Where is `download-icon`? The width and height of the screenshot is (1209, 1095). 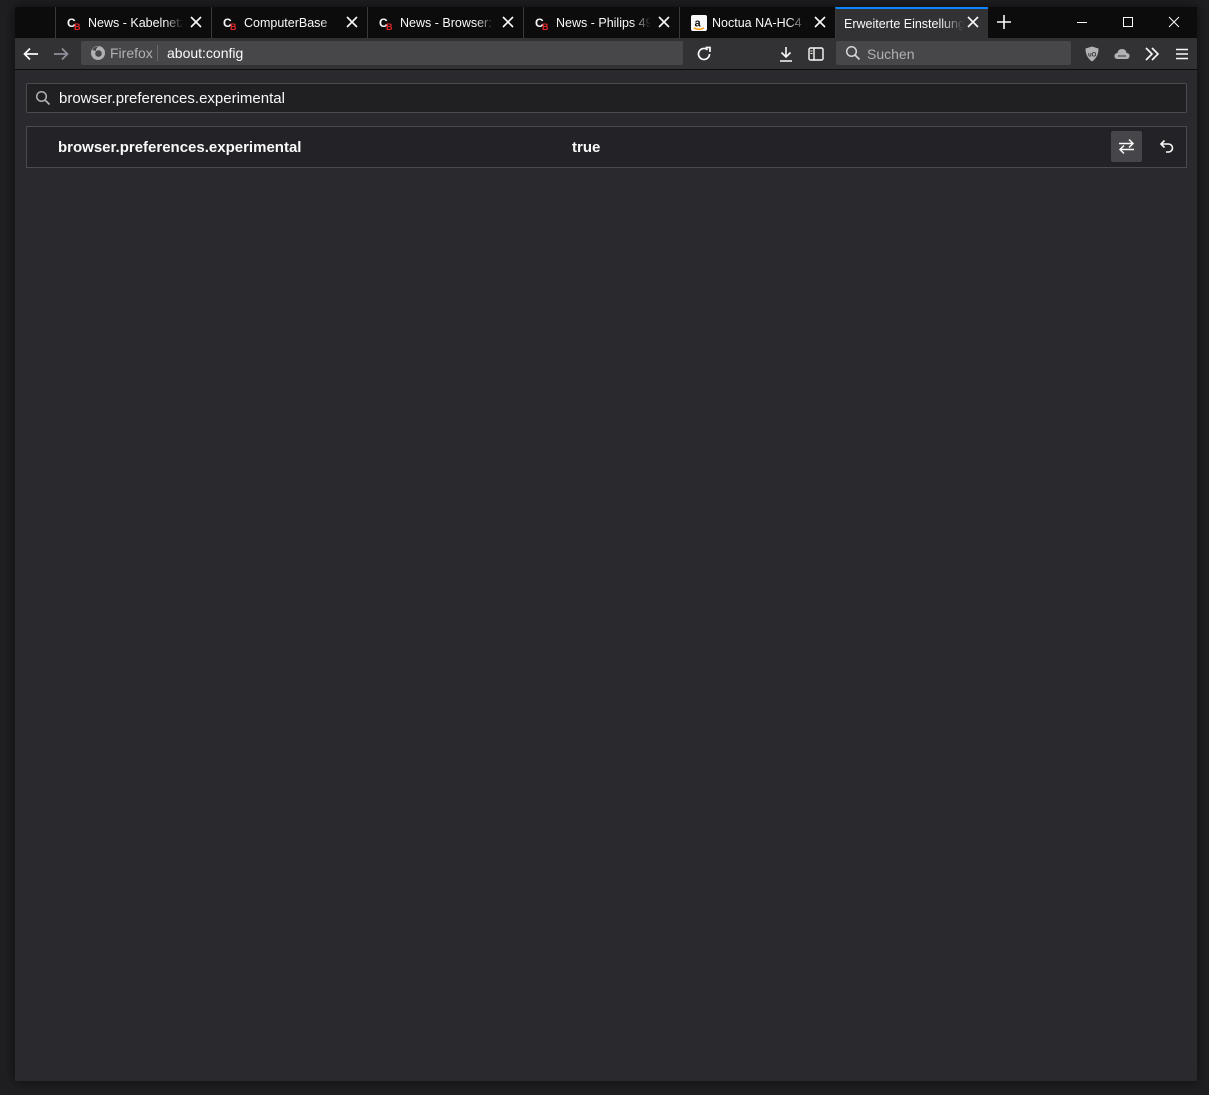
download-icon is located at coordinates (786, 54).